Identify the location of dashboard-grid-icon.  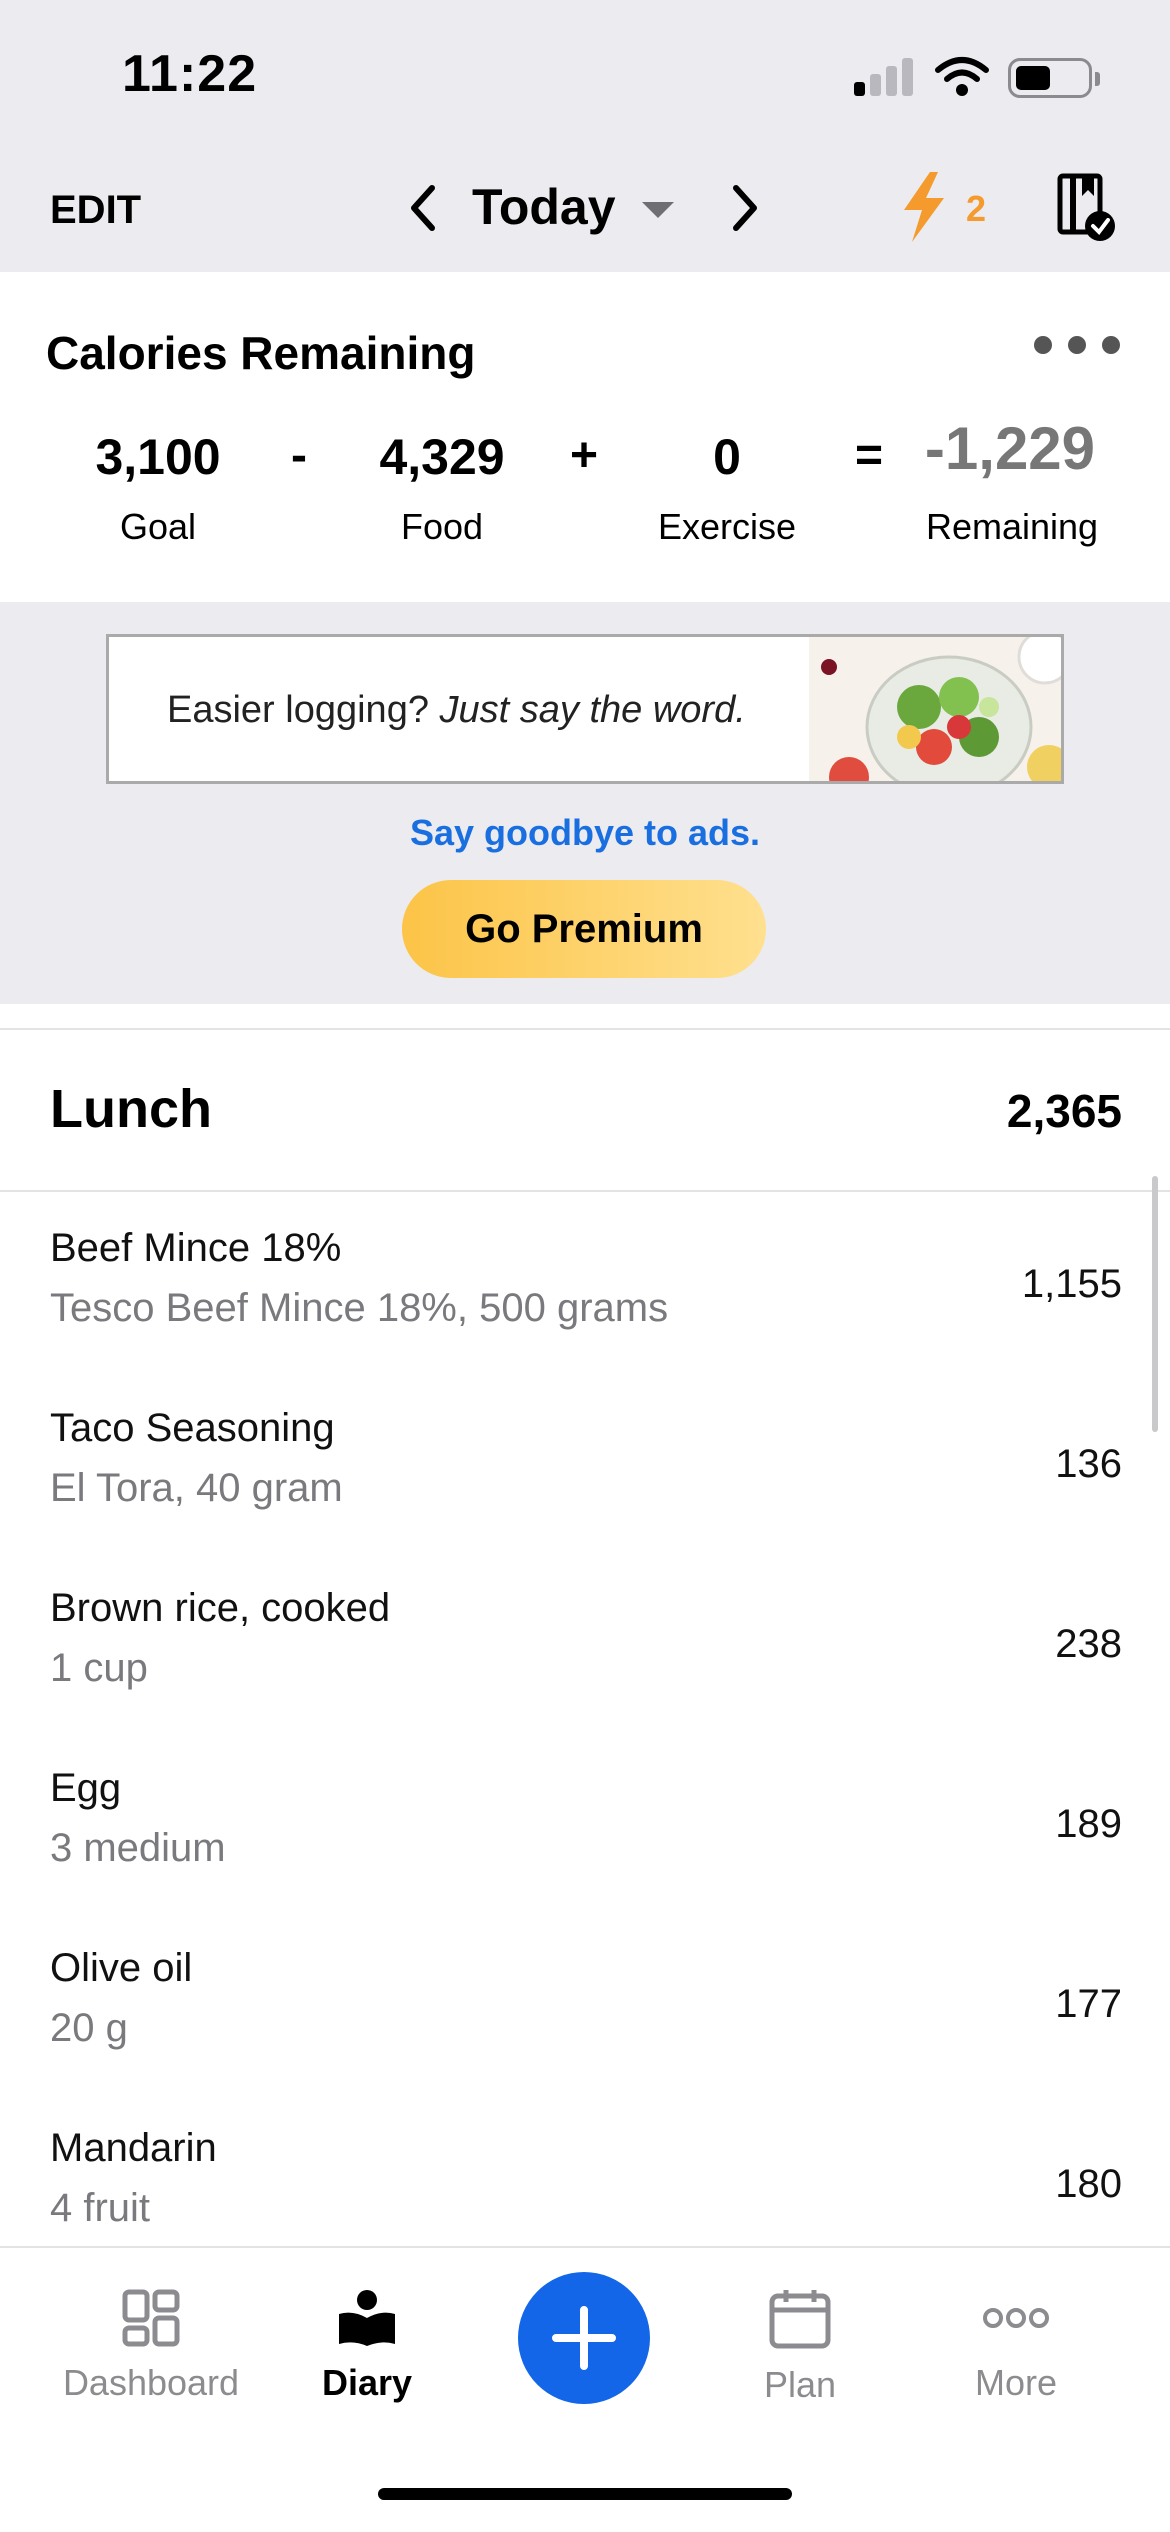
(151, 2318).